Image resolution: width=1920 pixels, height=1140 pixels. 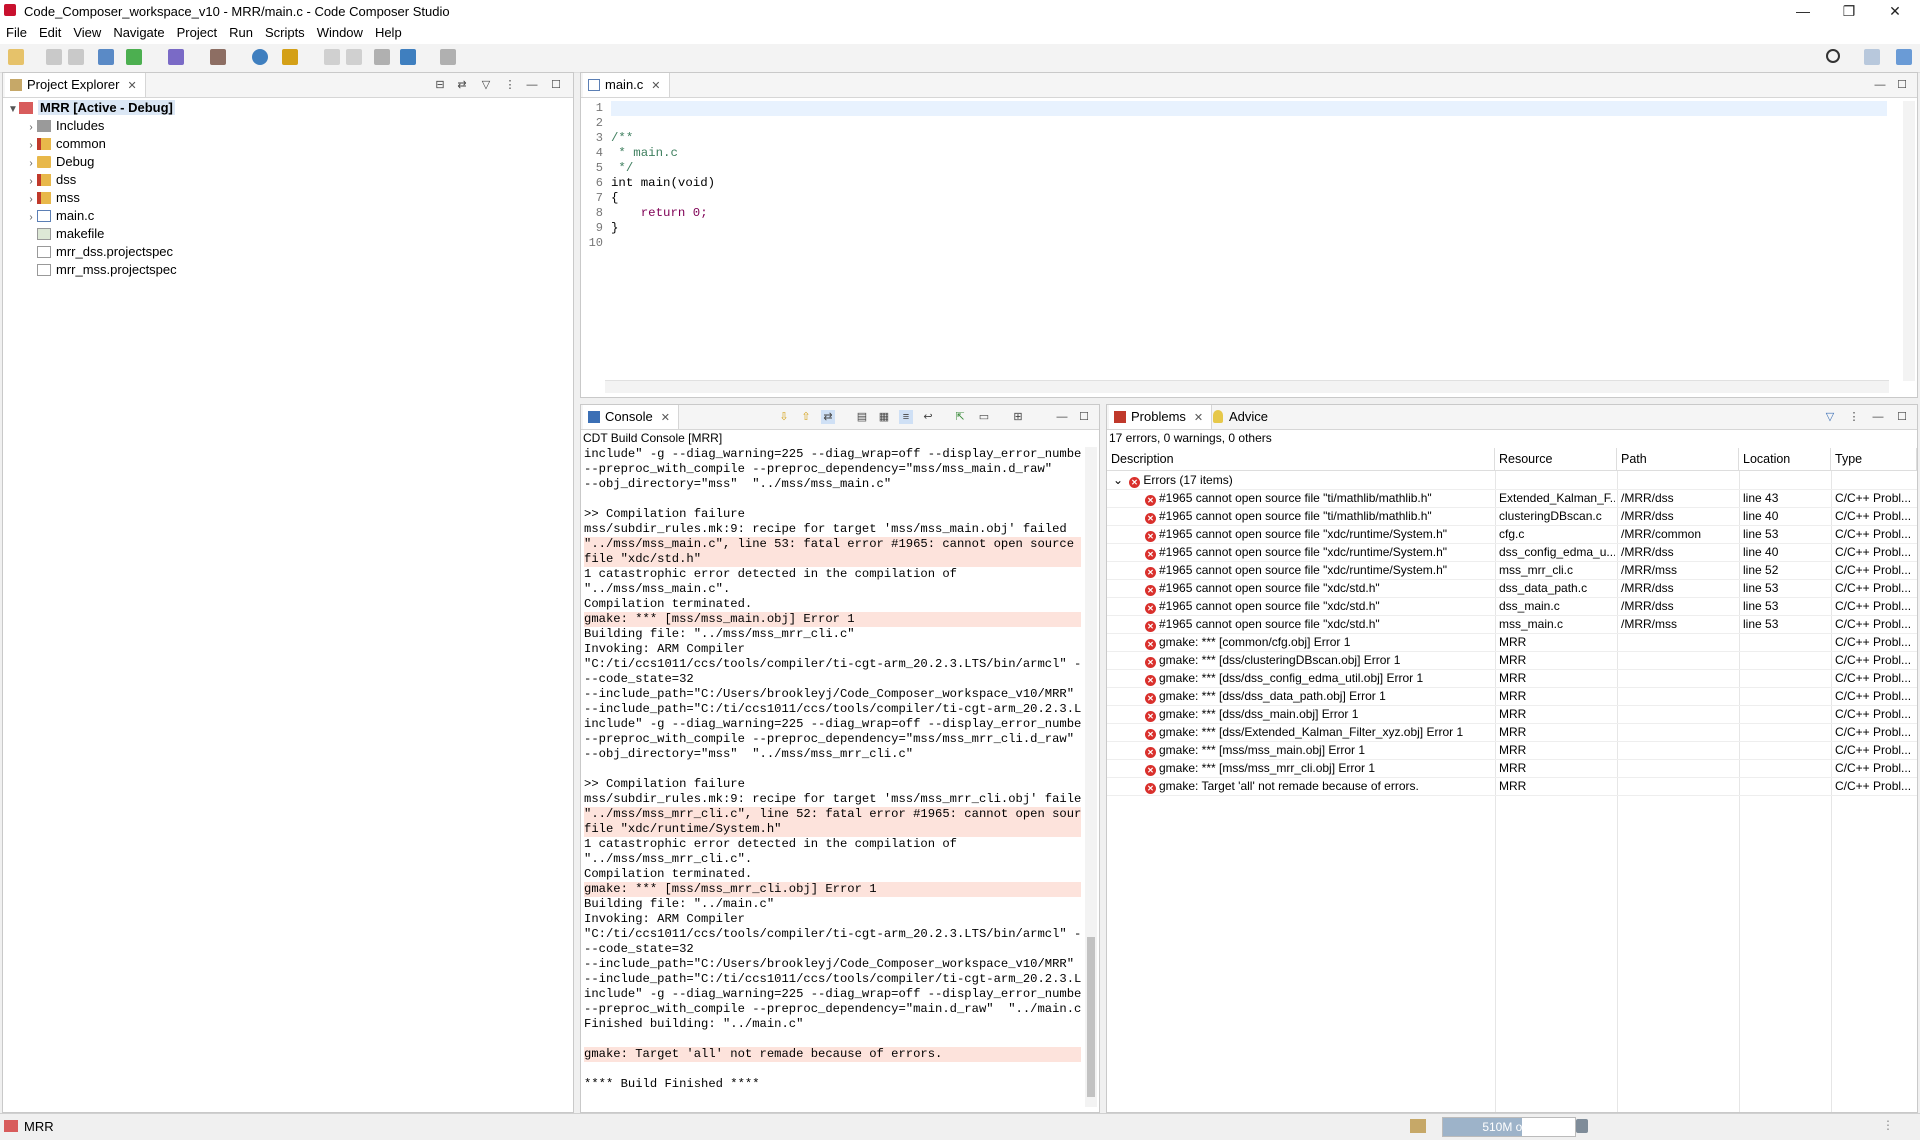 I want to click on tree-item-mrr-mss-projectspec: mrr_mss.projectspec, so click(x=107, y=270).